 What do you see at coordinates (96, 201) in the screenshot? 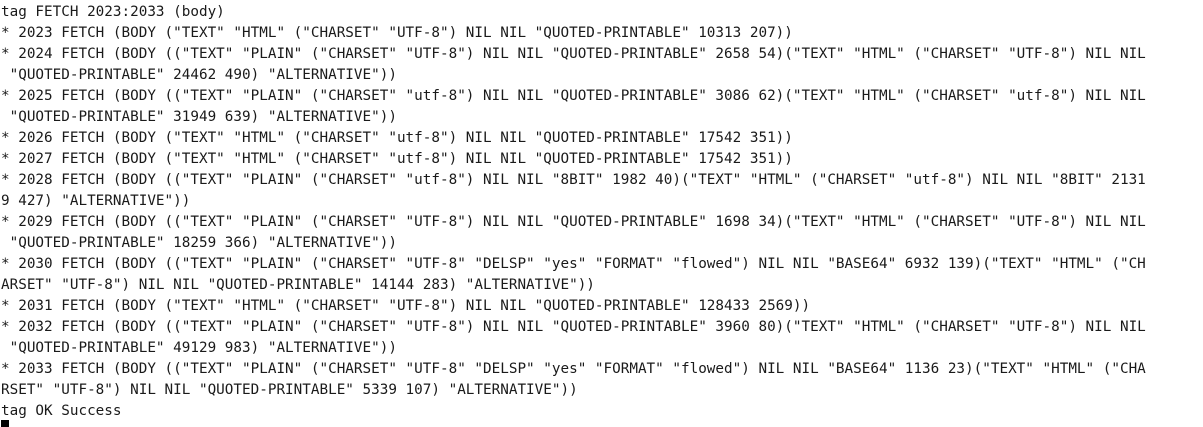
I see `terminal-line-2028-cont: 9 427) "ALTERNATIVE"))` at bounding box center [96, 201].